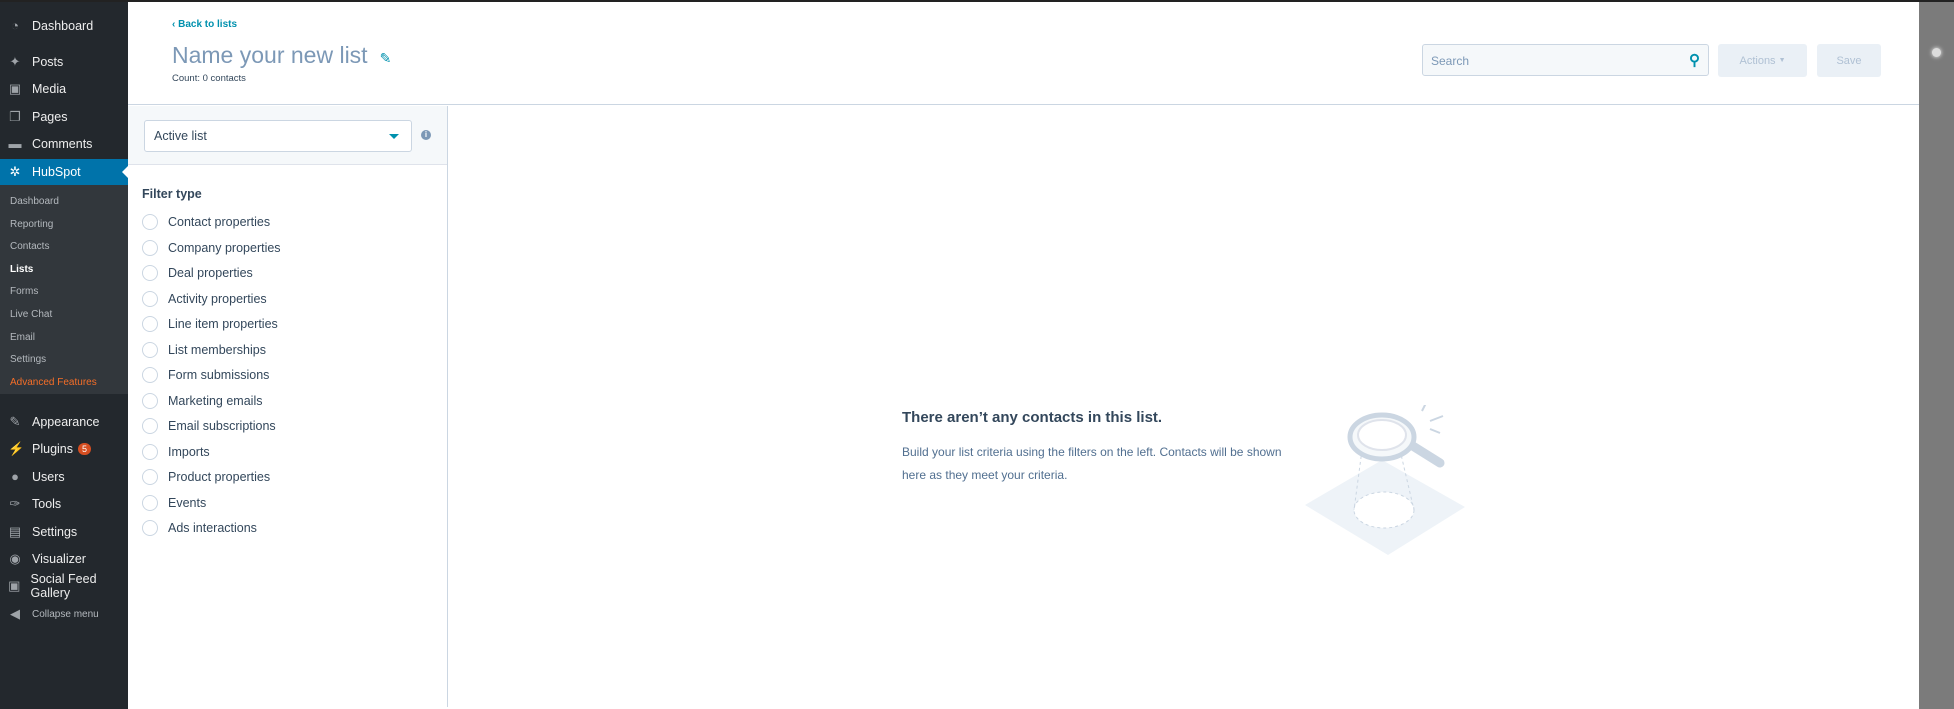 The image size is (1954, 709). Describe the element at coordinates (394, 139) in the screenshot. I see `chevron-down-icon` at that location.